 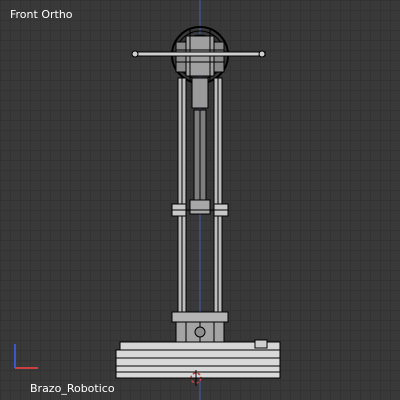 I want to click on lower-mechanism, so click(x=200, y=327).